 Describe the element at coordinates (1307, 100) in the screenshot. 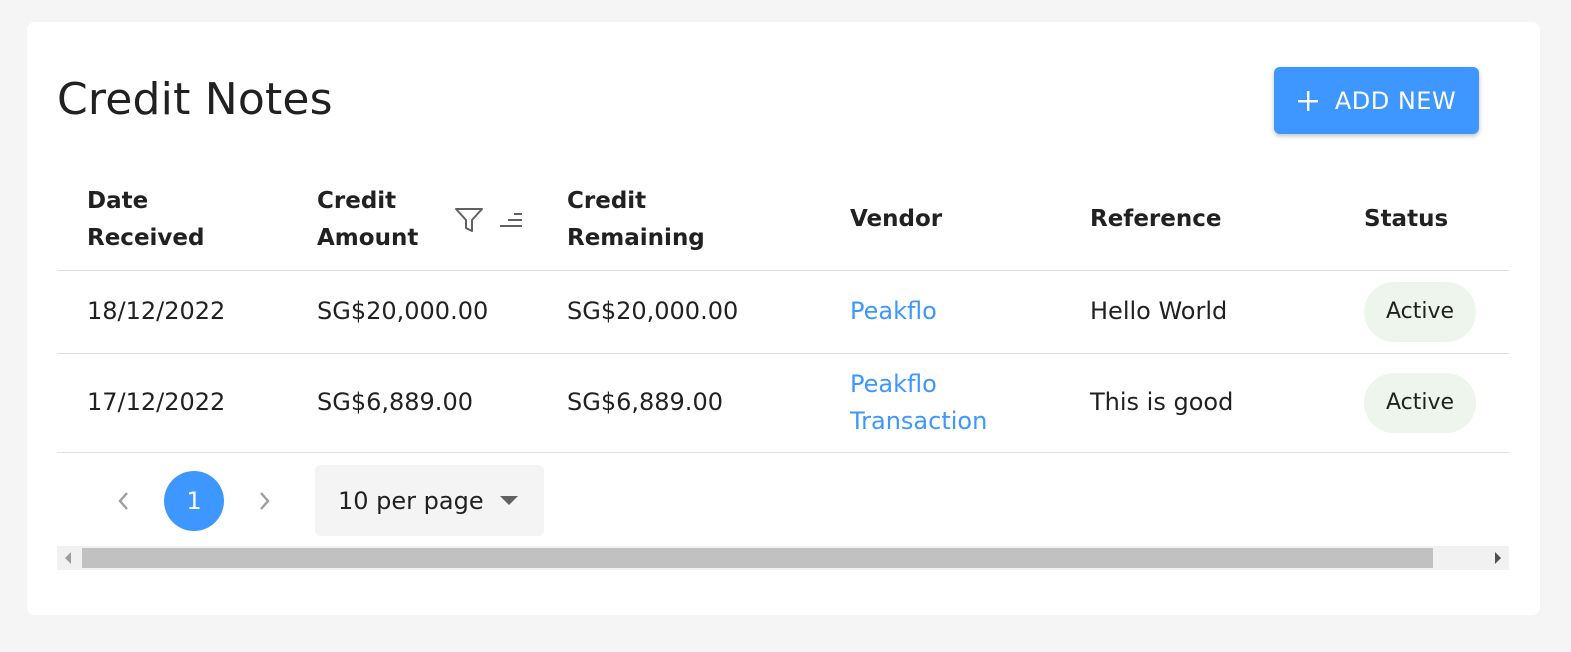

I see `plus-icon` at that location.